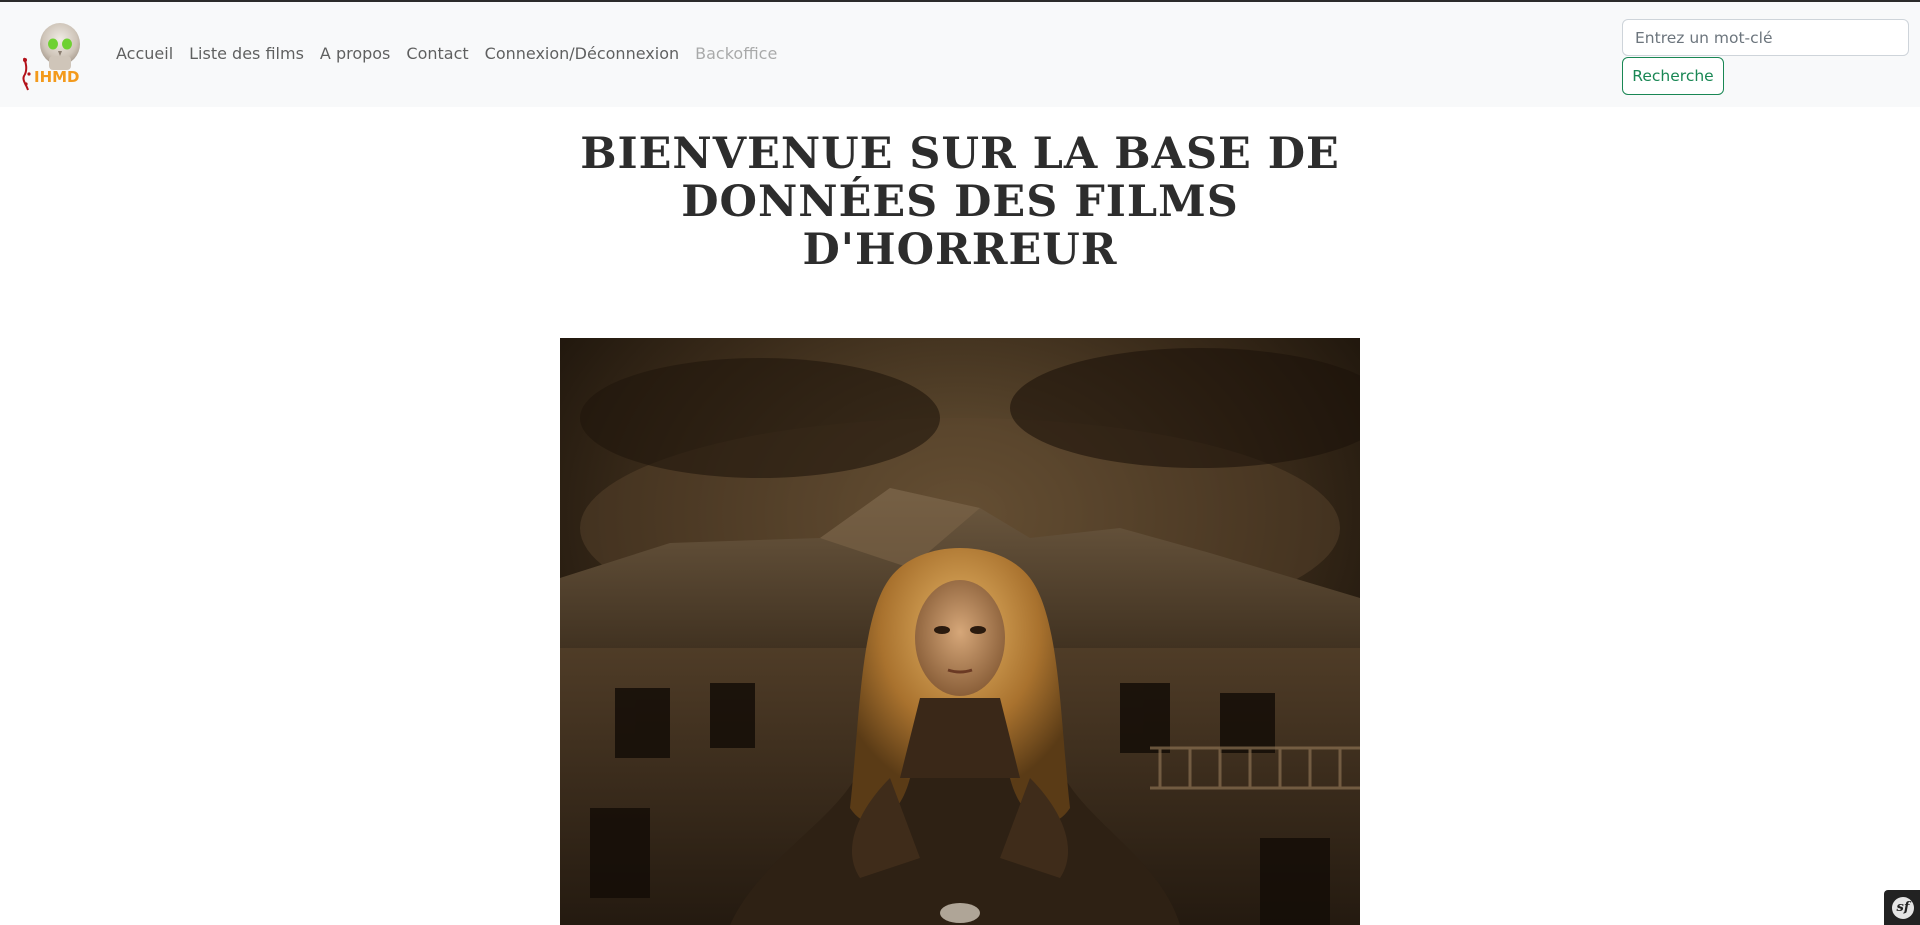 This screenshot has height=925, width=1920. Describe the element at coordinates (148, 53) in the screenshot. I see `nav-link-accueil: Accueil` at that location.